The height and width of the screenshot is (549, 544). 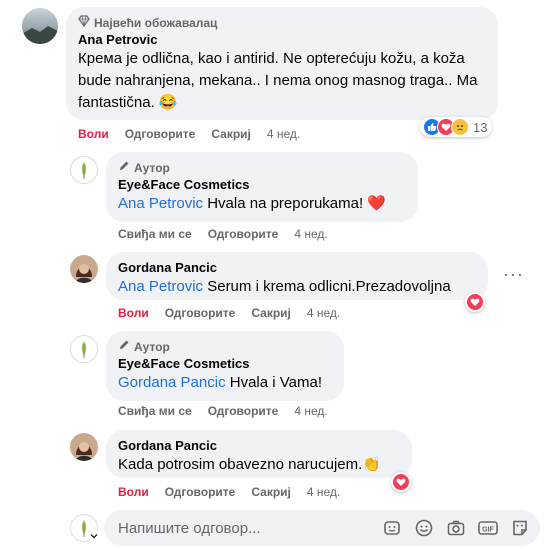 What do you see at coordinates (94, 536) in the screenshot?
I see `chevron-down-icon` at bounding box center [94, 536].